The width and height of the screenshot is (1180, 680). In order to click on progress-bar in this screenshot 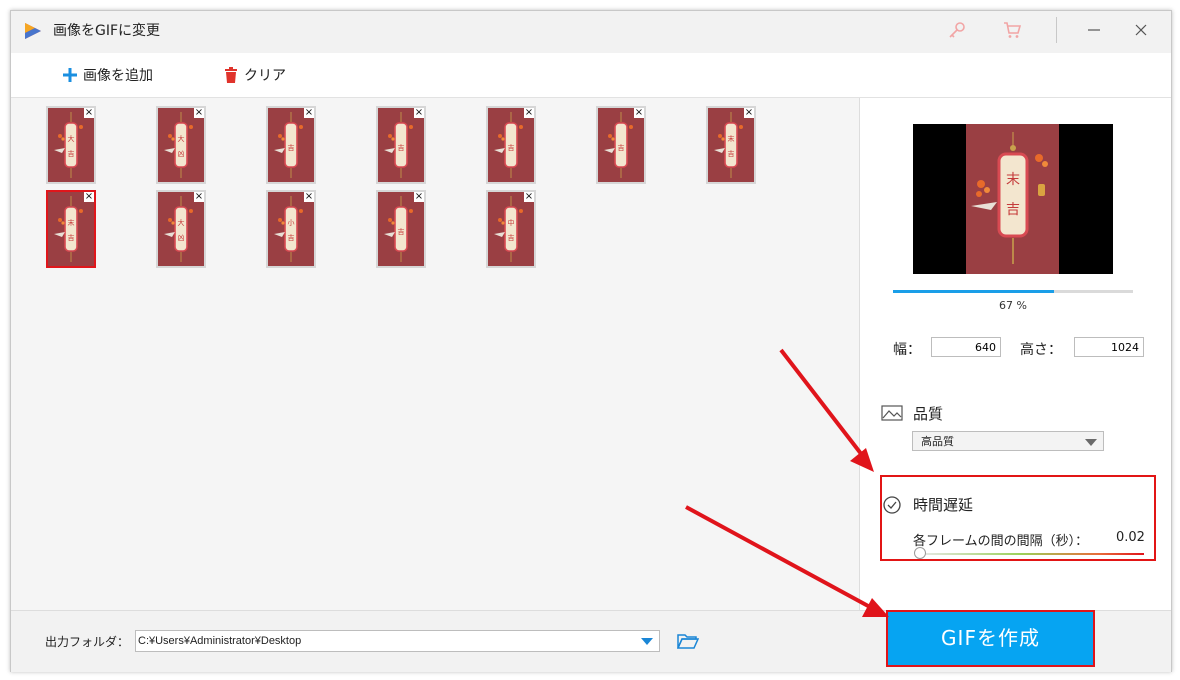, I will do `click(1013, 291)`.